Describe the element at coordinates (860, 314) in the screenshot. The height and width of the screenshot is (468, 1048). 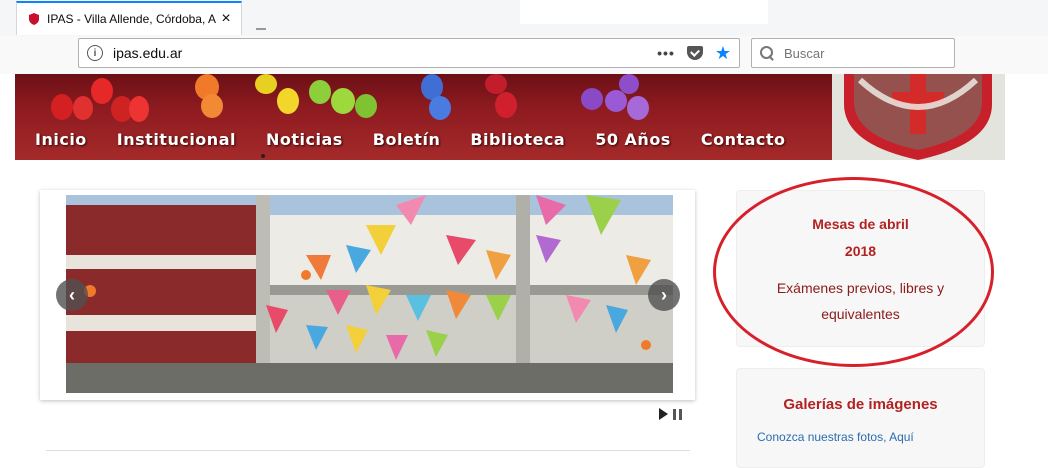
I see `exam-notice-body-cont: equivalentes` at that location.